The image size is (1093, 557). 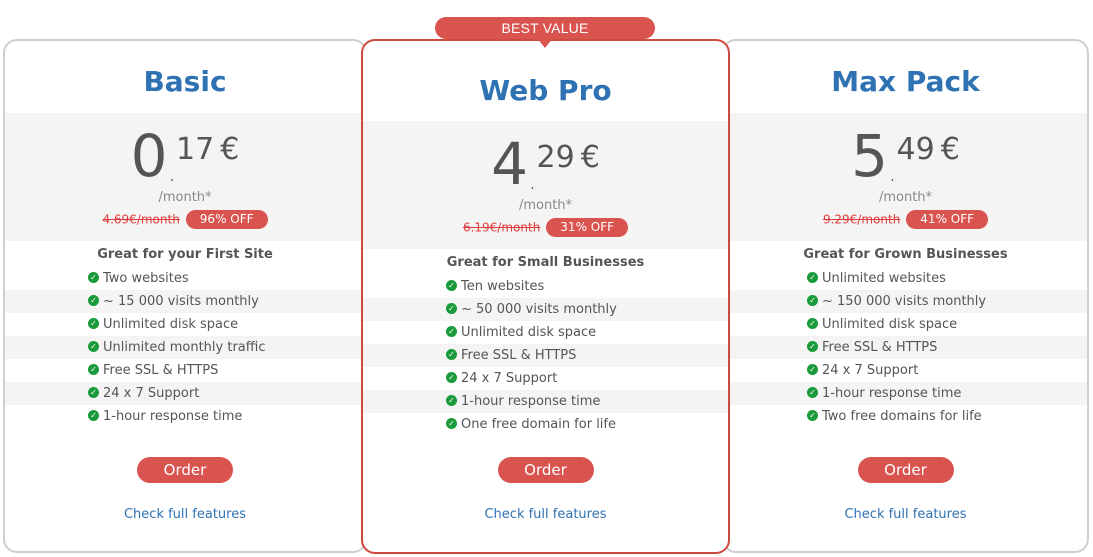 I want to click on price-integer: 0, so click(x=149, y=156).